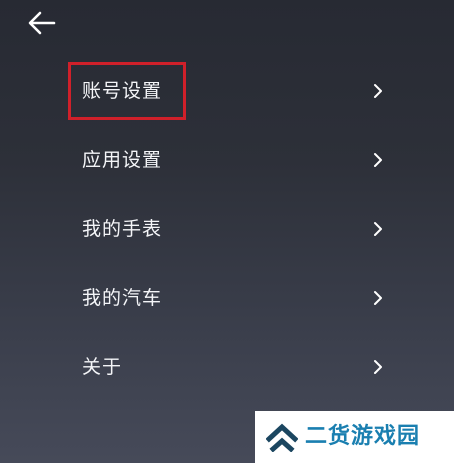 This screenshot has width=454, height=463. Describe the element at coordinates (227, 368) in the screenshot. I see `menu-item-about: 关于` at that location.